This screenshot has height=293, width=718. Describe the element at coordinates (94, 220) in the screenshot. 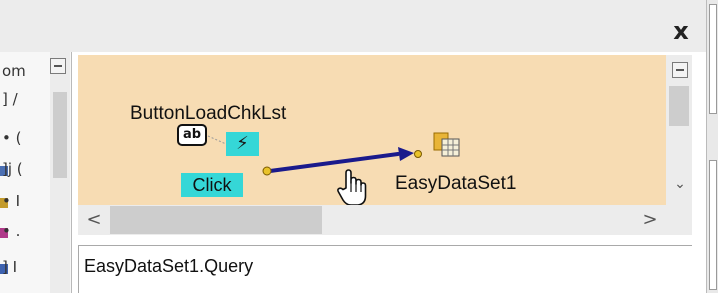

I see `scroll-left-icon: <` at that location.